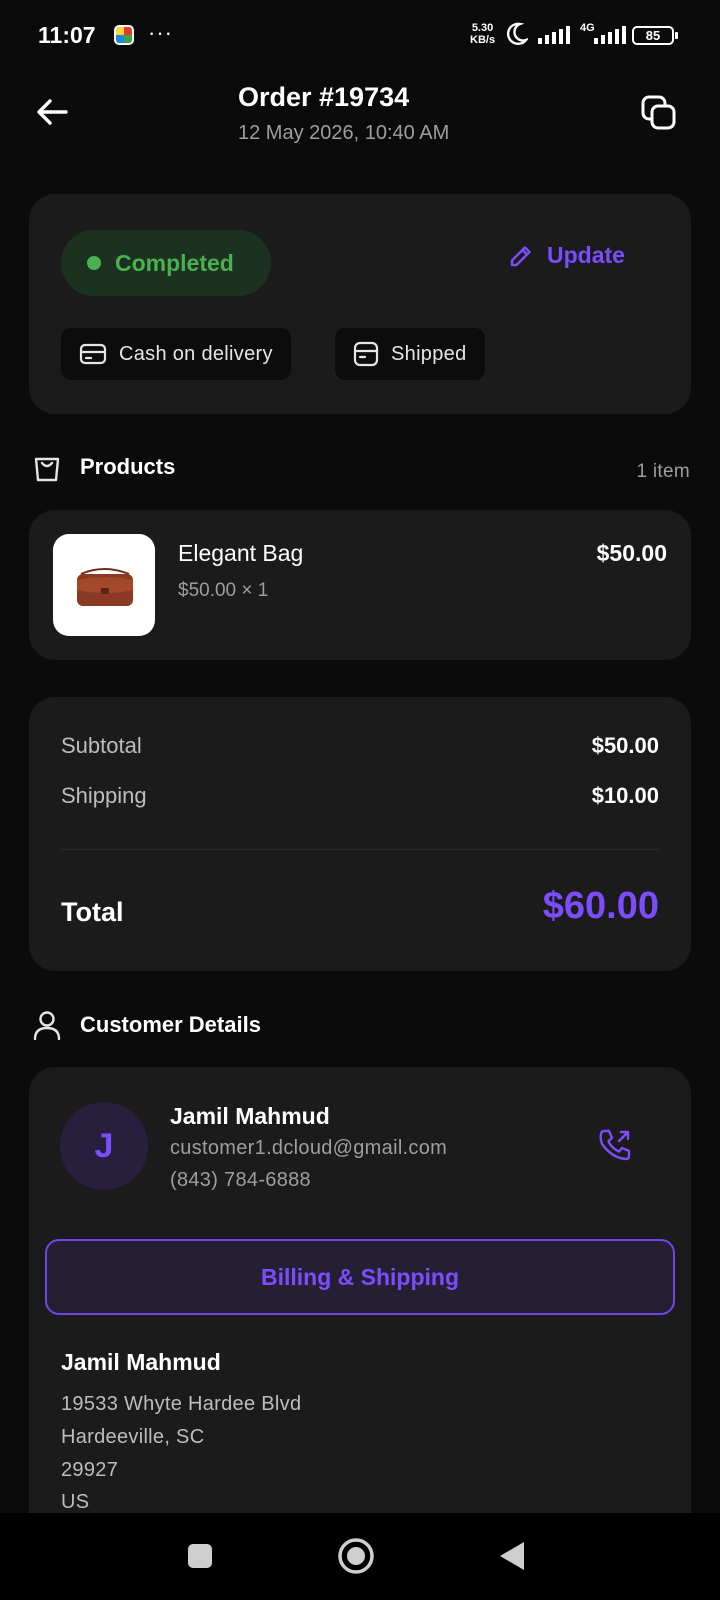  I want to click on system-navigation-bar, so click(360, 1556).